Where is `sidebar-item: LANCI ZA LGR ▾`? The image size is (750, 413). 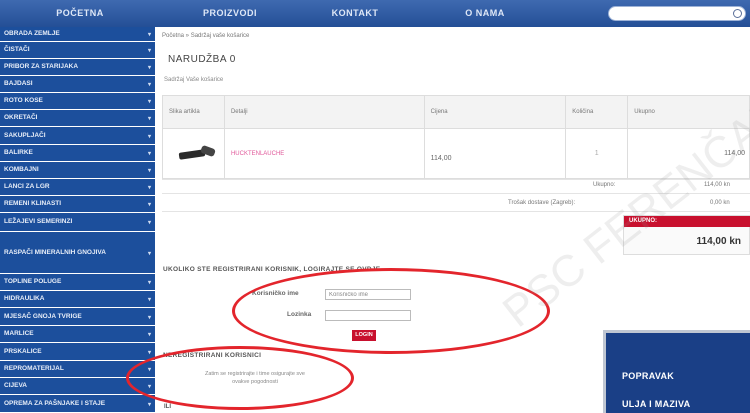
sidebar-item: LANCI ZA LGR ▾ is located at coordinates (77, 187).